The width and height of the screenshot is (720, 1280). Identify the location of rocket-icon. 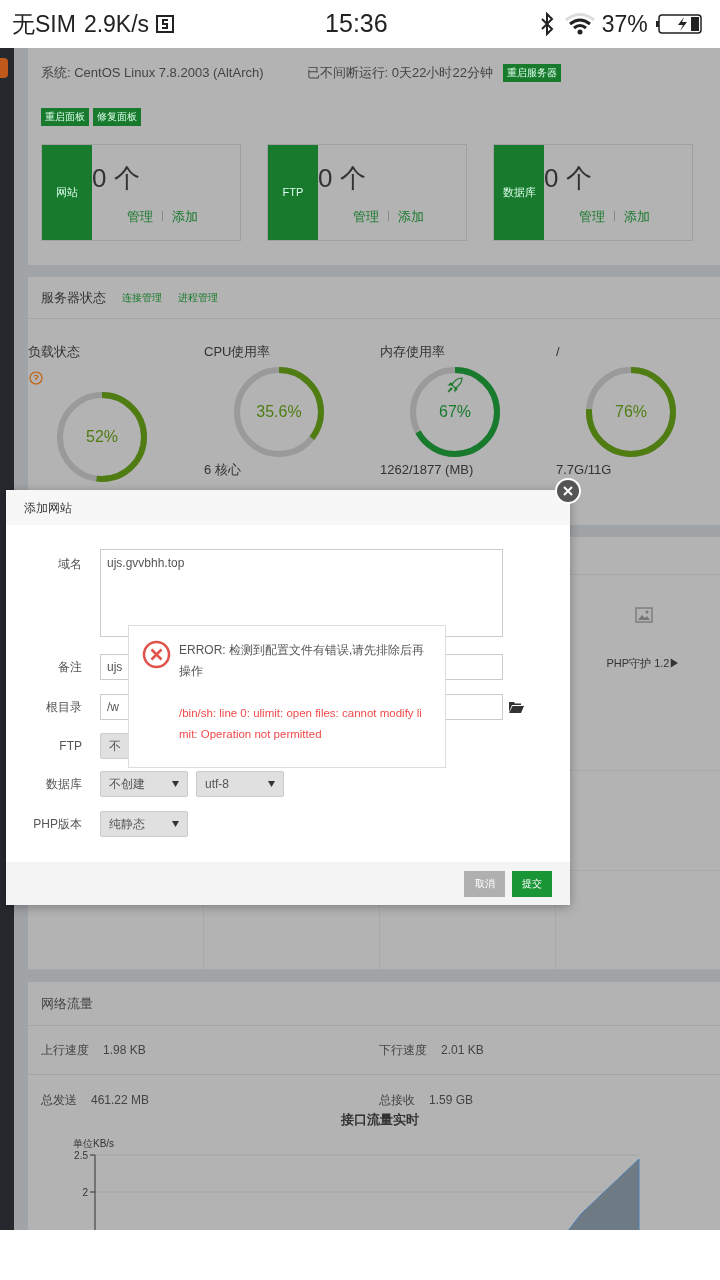
(455, 385).